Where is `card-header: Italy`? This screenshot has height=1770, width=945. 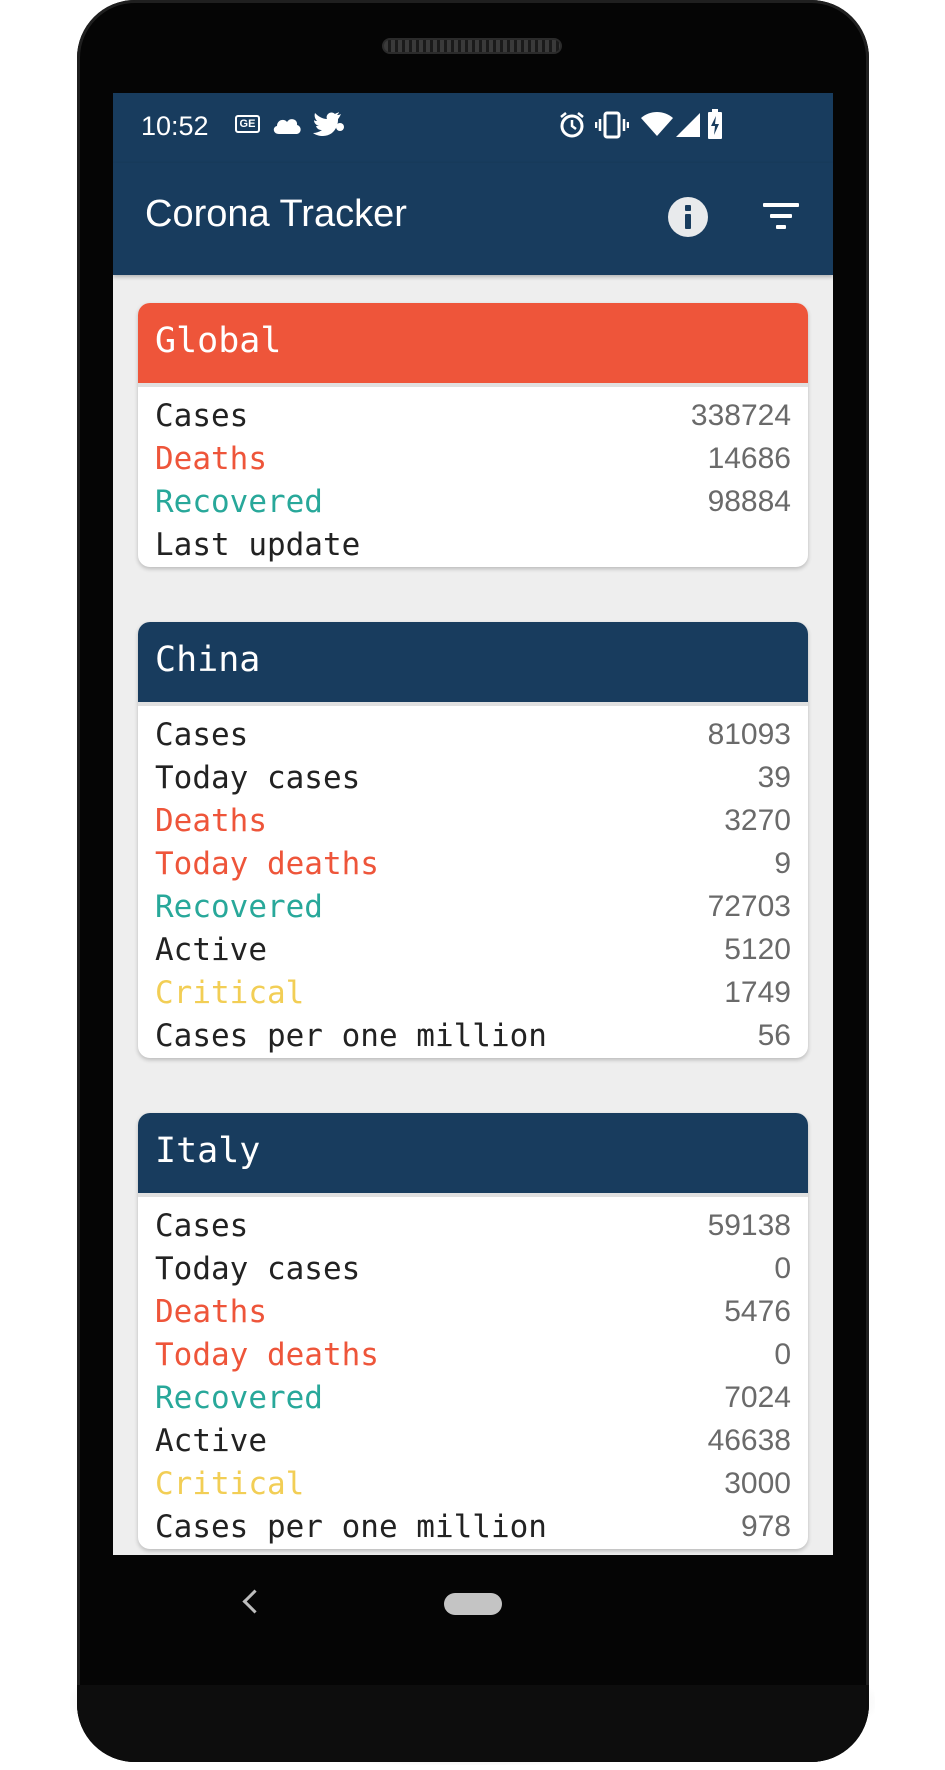
card-header: Italy is located at coordinates (473, 1155).